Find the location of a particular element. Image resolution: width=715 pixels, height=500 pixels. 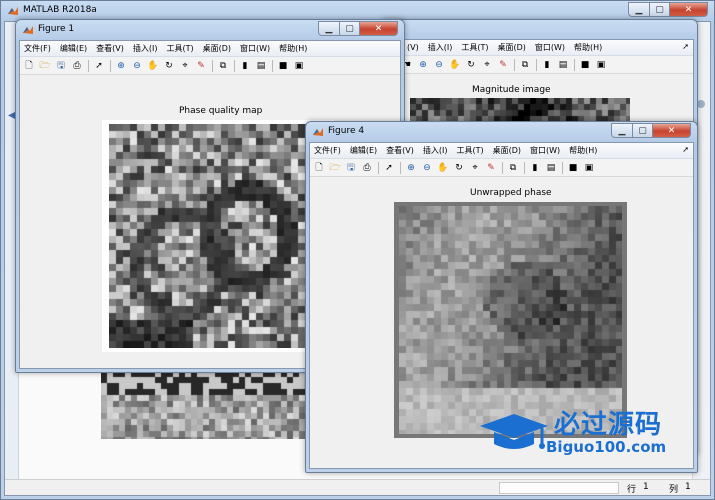

figure-4-close-button: ✕ is located at coordinates (672, 130).